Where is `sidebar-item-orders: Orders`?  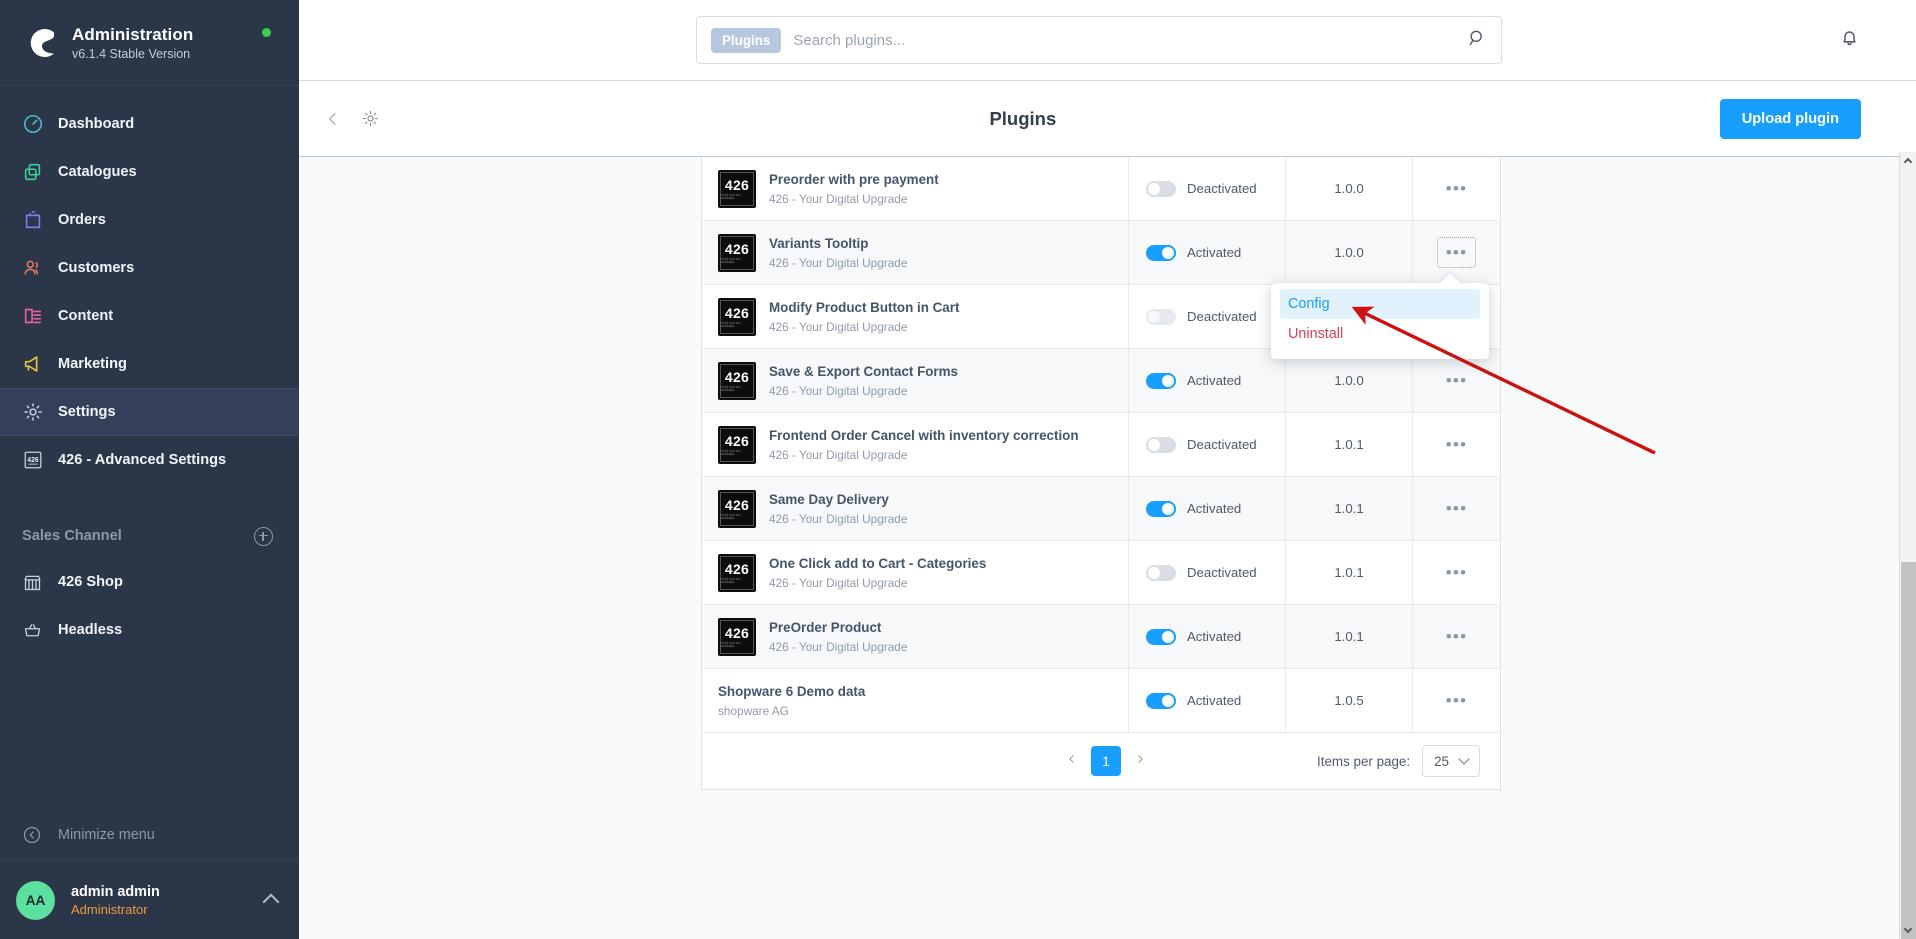 sidebar-item-orders: Orders is located at coordinates (149, 220).